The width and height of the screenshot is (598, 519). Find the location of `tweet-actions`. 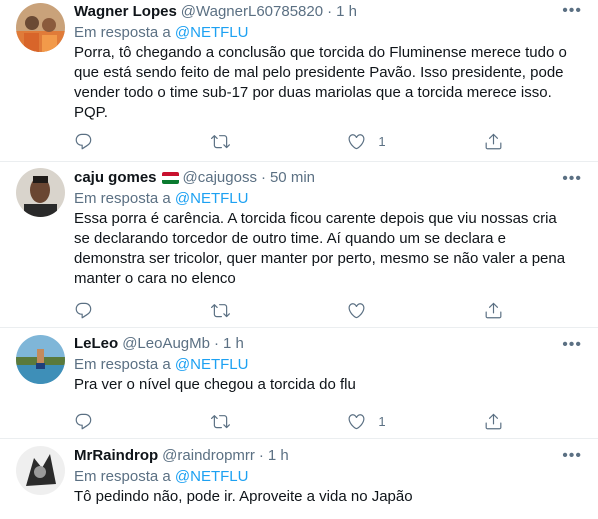

tweet-actions is located at coordinates (289, 310).